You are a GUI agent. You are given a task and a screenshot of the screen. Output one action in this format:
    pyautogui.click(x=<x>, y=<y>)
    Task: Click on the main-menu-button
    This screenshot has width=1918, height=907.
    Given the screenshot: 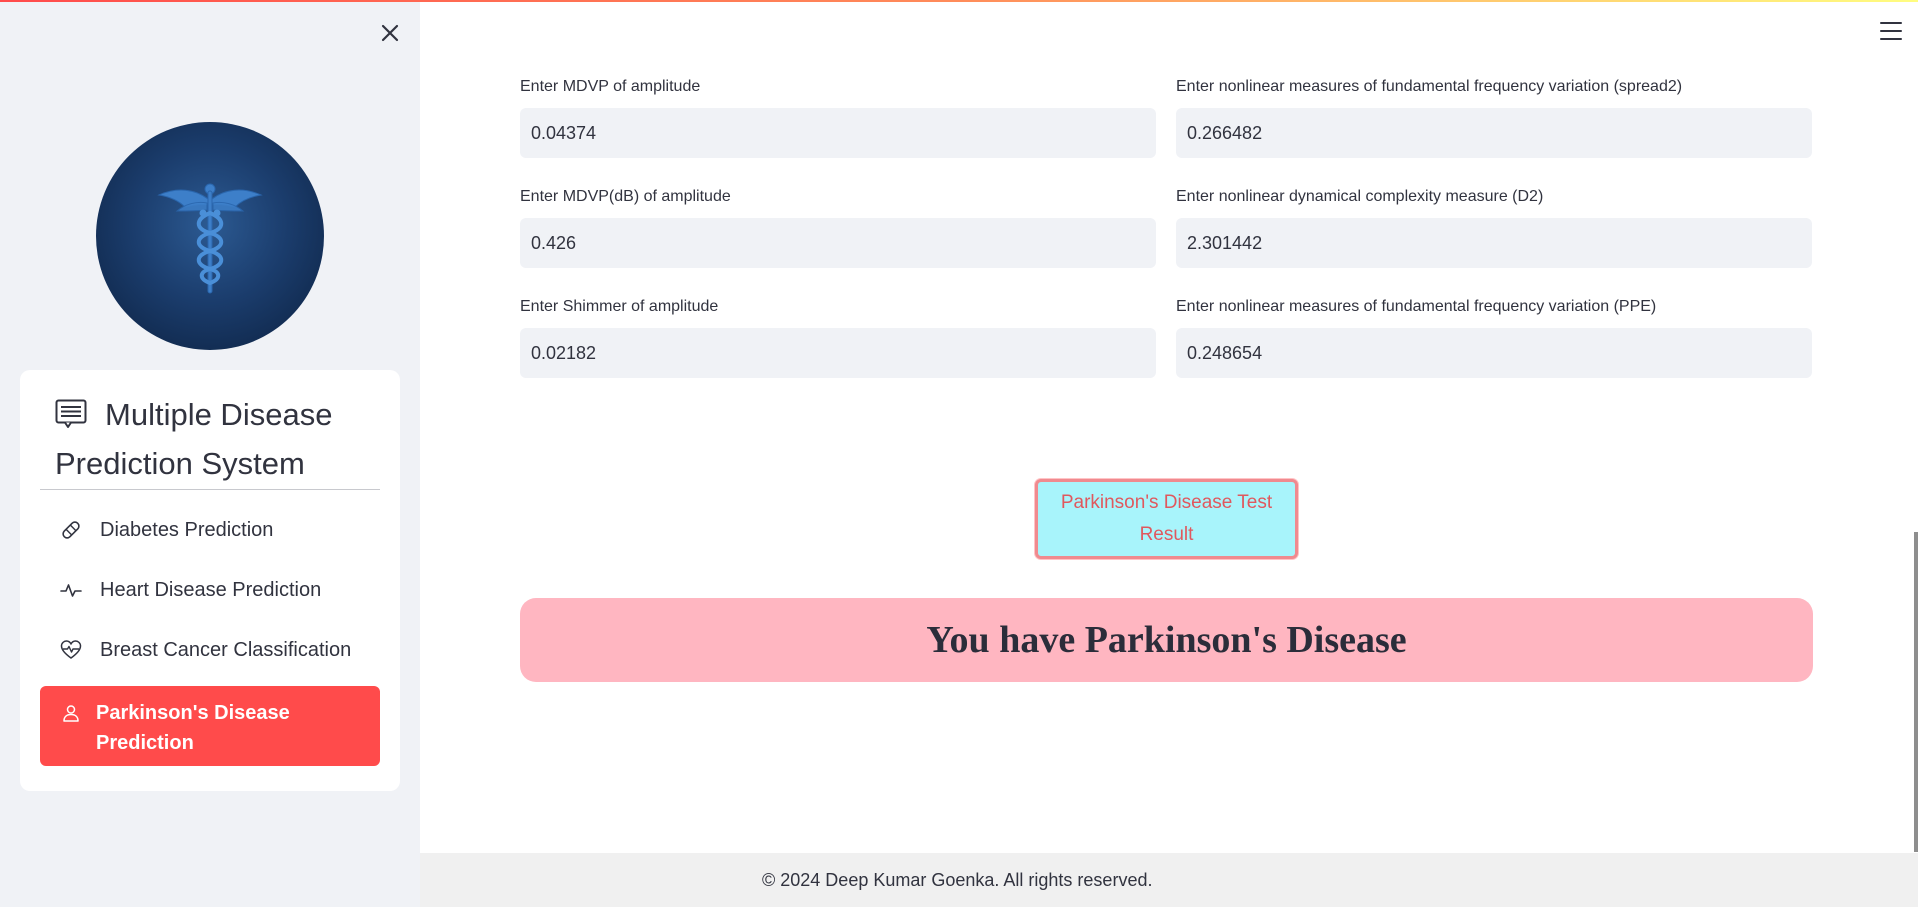 What is the action you would take?
    pyautogui.click(x=1891, y=31)
    